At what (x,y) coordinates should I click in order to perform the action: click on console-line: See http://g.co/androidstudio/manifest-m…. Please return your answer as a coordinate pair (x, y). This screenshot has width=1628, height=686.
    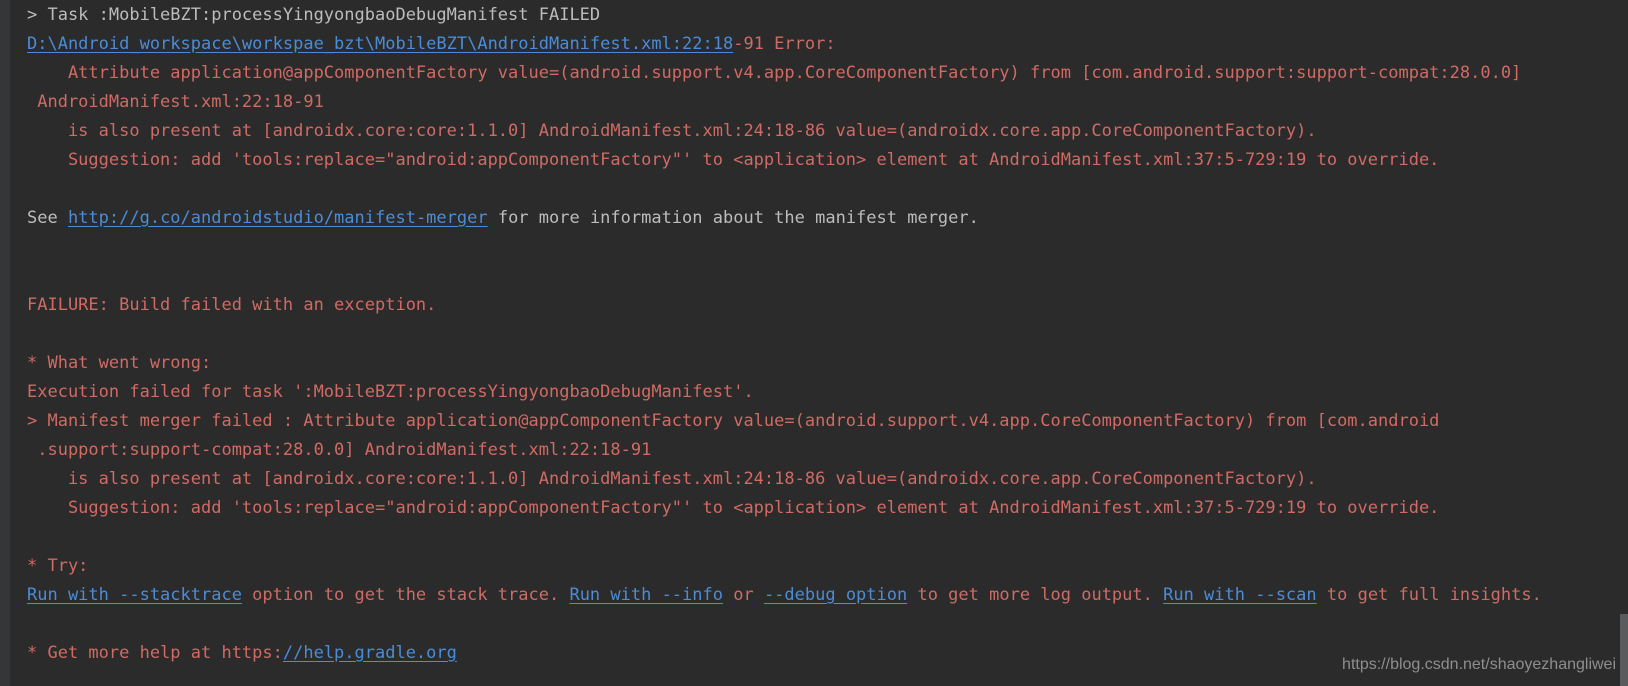
    Looking at the image, I should click on (827, 218).